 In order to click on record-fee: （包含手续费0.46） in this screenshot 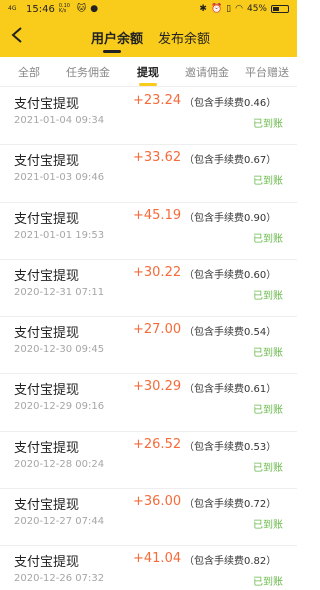, I will do `click(230, 103)`.